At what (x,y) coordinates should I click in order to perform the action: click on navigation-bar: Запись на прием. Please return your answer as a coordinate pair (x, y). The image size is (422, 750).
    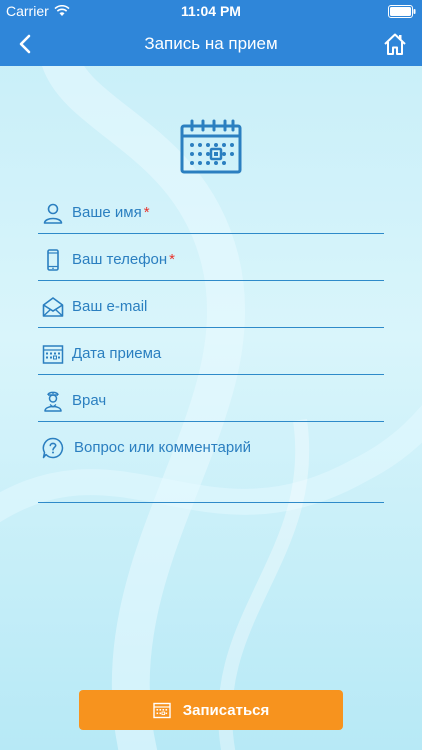
    Looking at the image, I should click on (211, 44).